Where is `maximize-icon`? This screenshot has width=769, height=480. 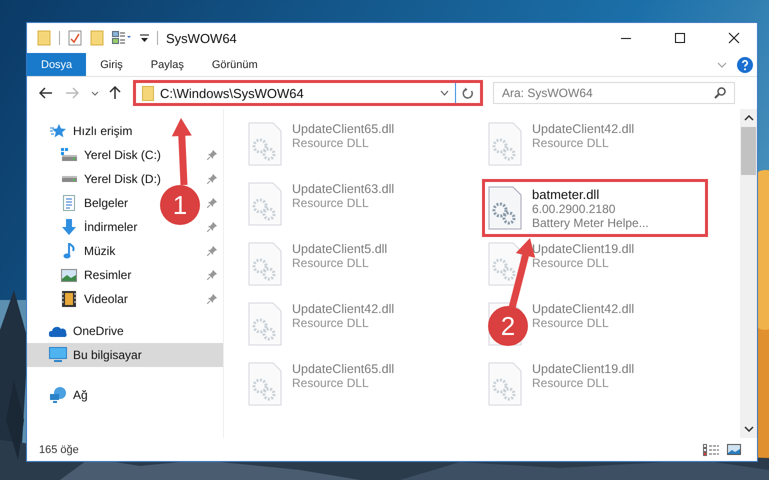
maximize-icon is located at coordinates (680, 38).